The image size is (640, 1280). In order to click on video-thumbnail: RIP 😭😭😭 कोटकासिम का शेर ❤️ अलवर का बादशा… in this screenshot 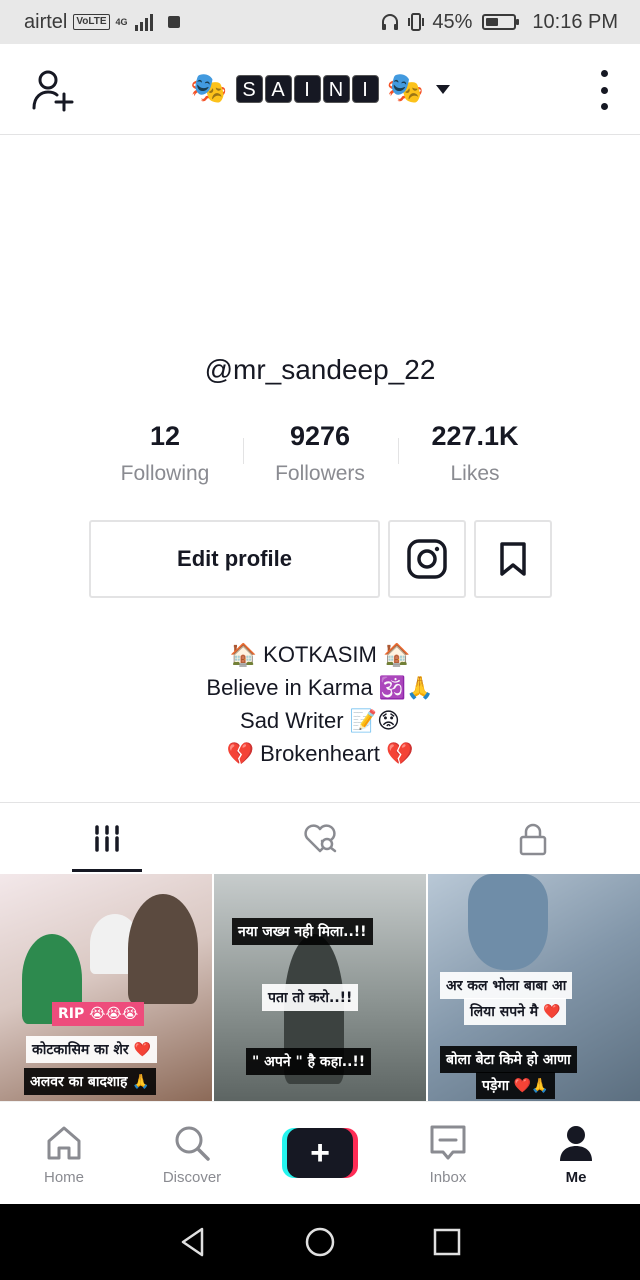, I will do `click(106, 987)`.